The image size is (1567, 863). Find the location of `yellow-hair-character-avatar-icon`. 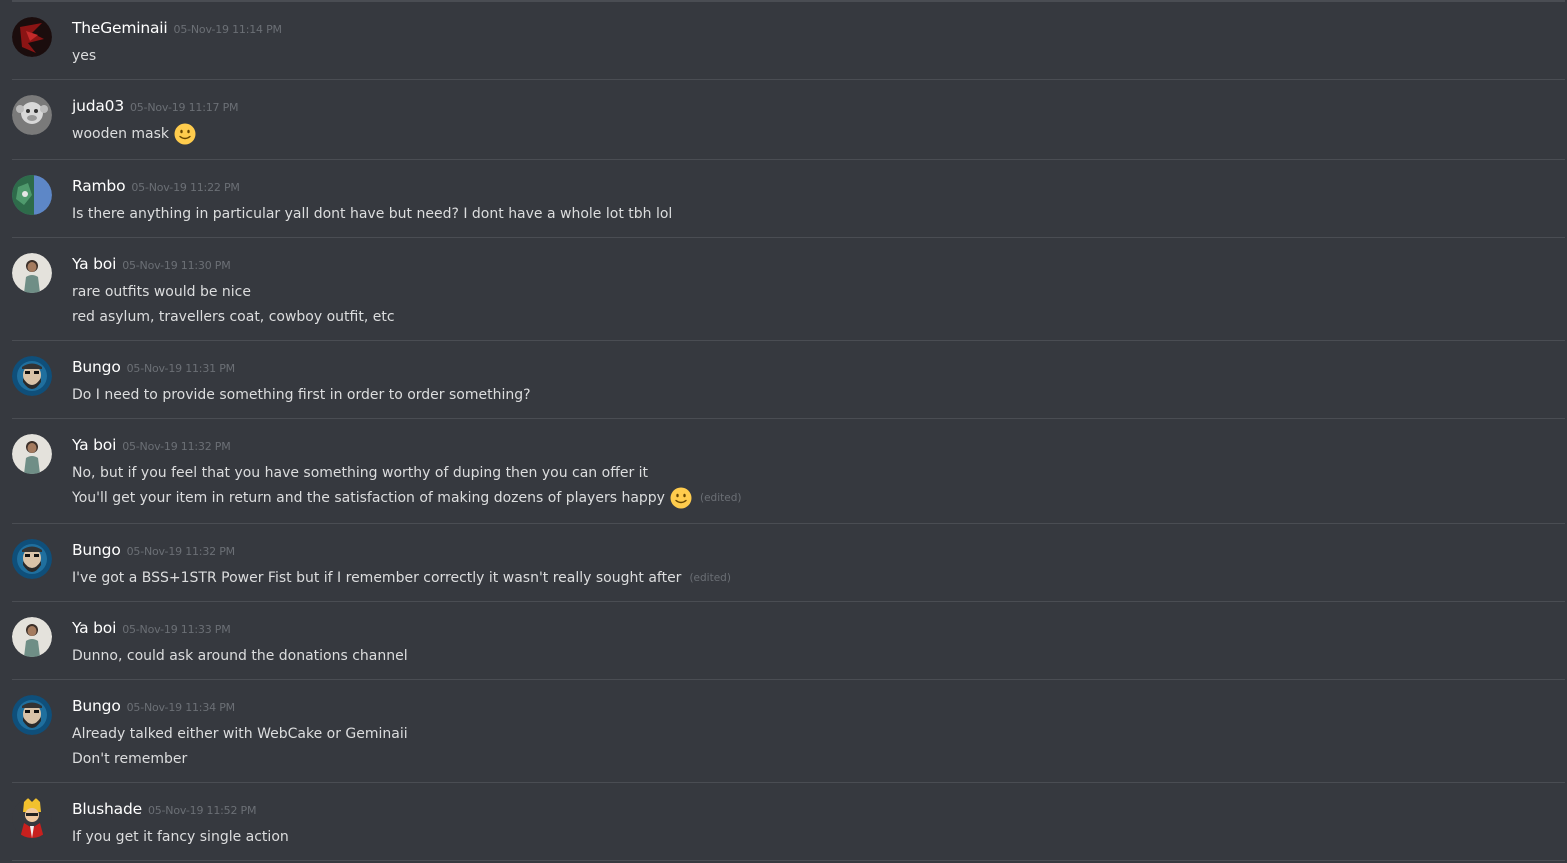

yellow-hair-character-avatar-icon is located at coordinates (32, 818).